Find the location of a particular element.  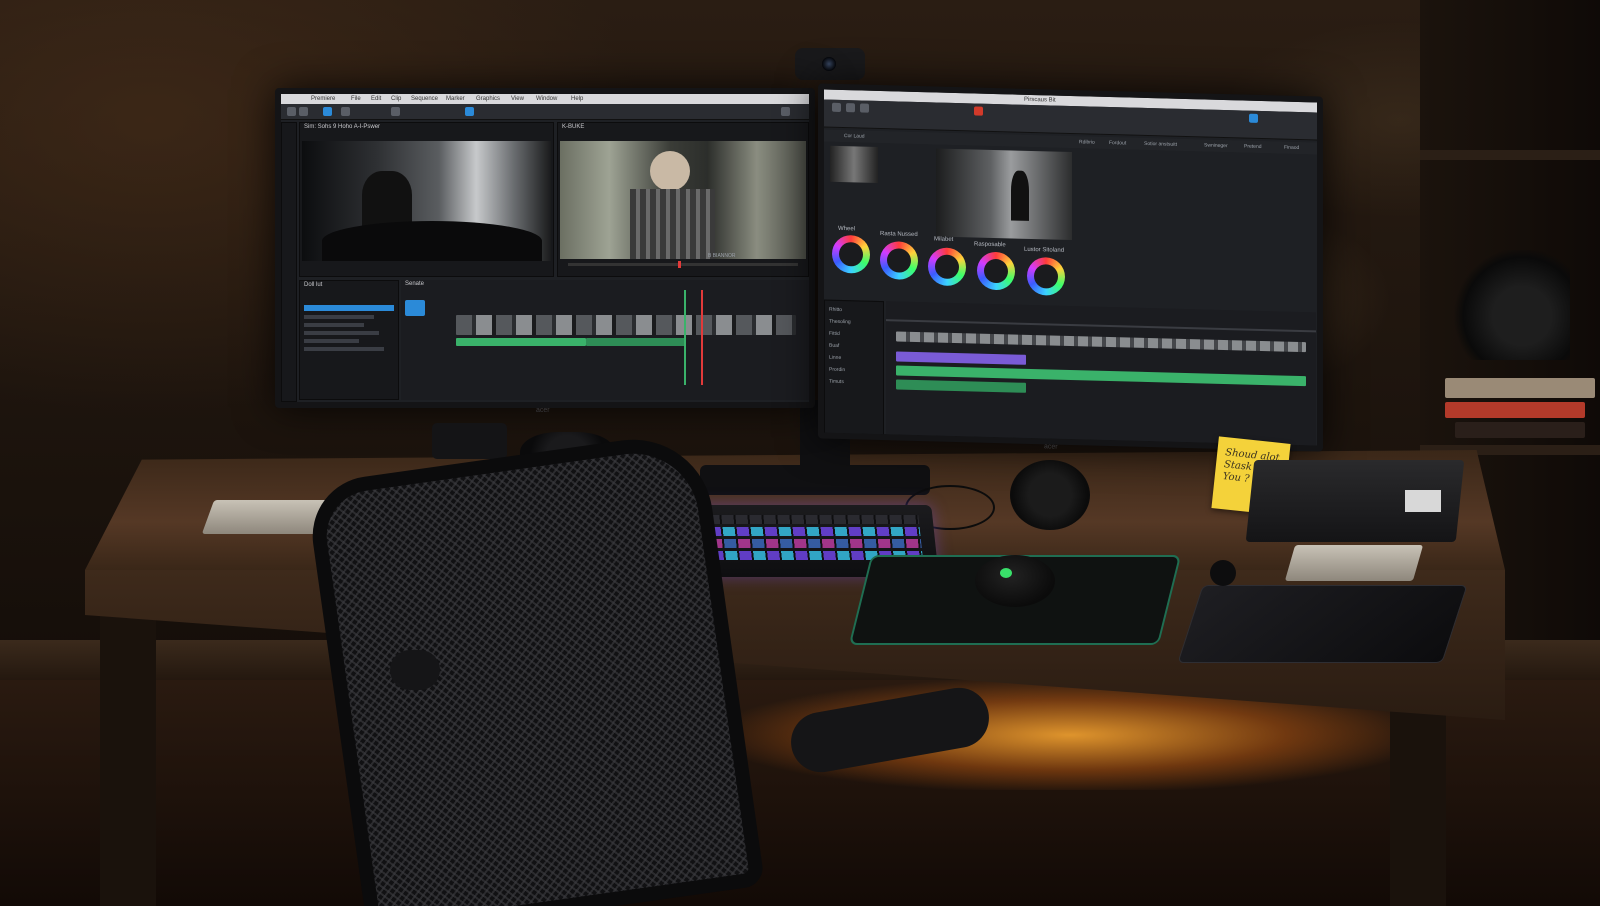

mouse-logo-icon is located at coordinates (1006, 573).